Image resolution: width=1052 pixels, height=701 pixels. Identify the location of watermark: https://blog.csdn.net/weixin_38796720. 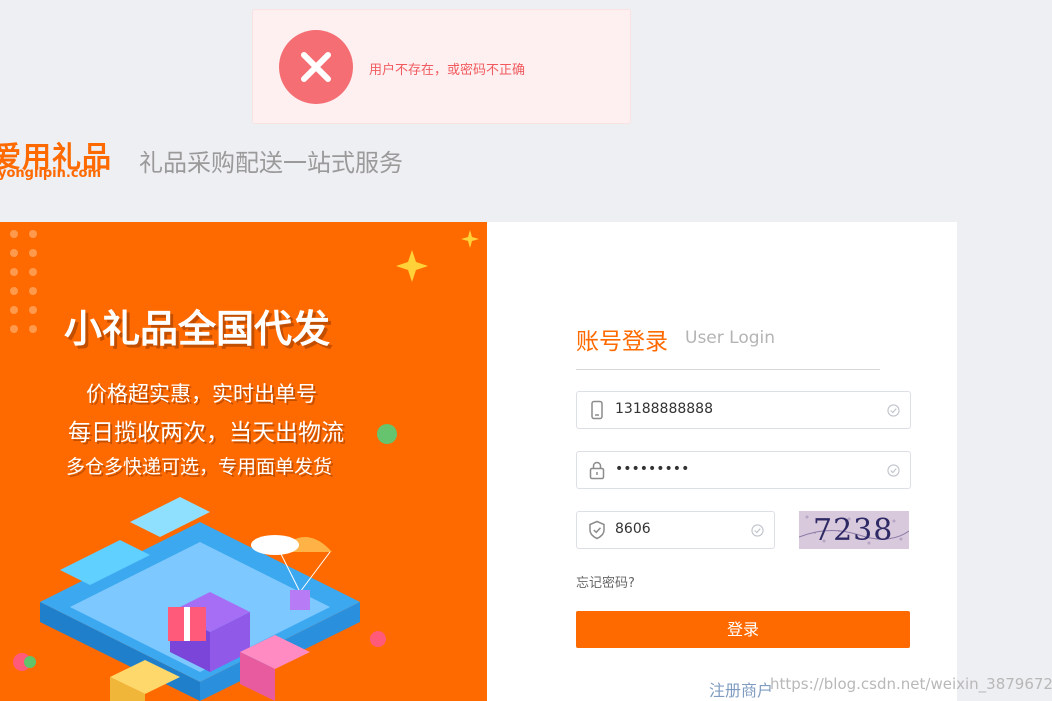
(911, 684).